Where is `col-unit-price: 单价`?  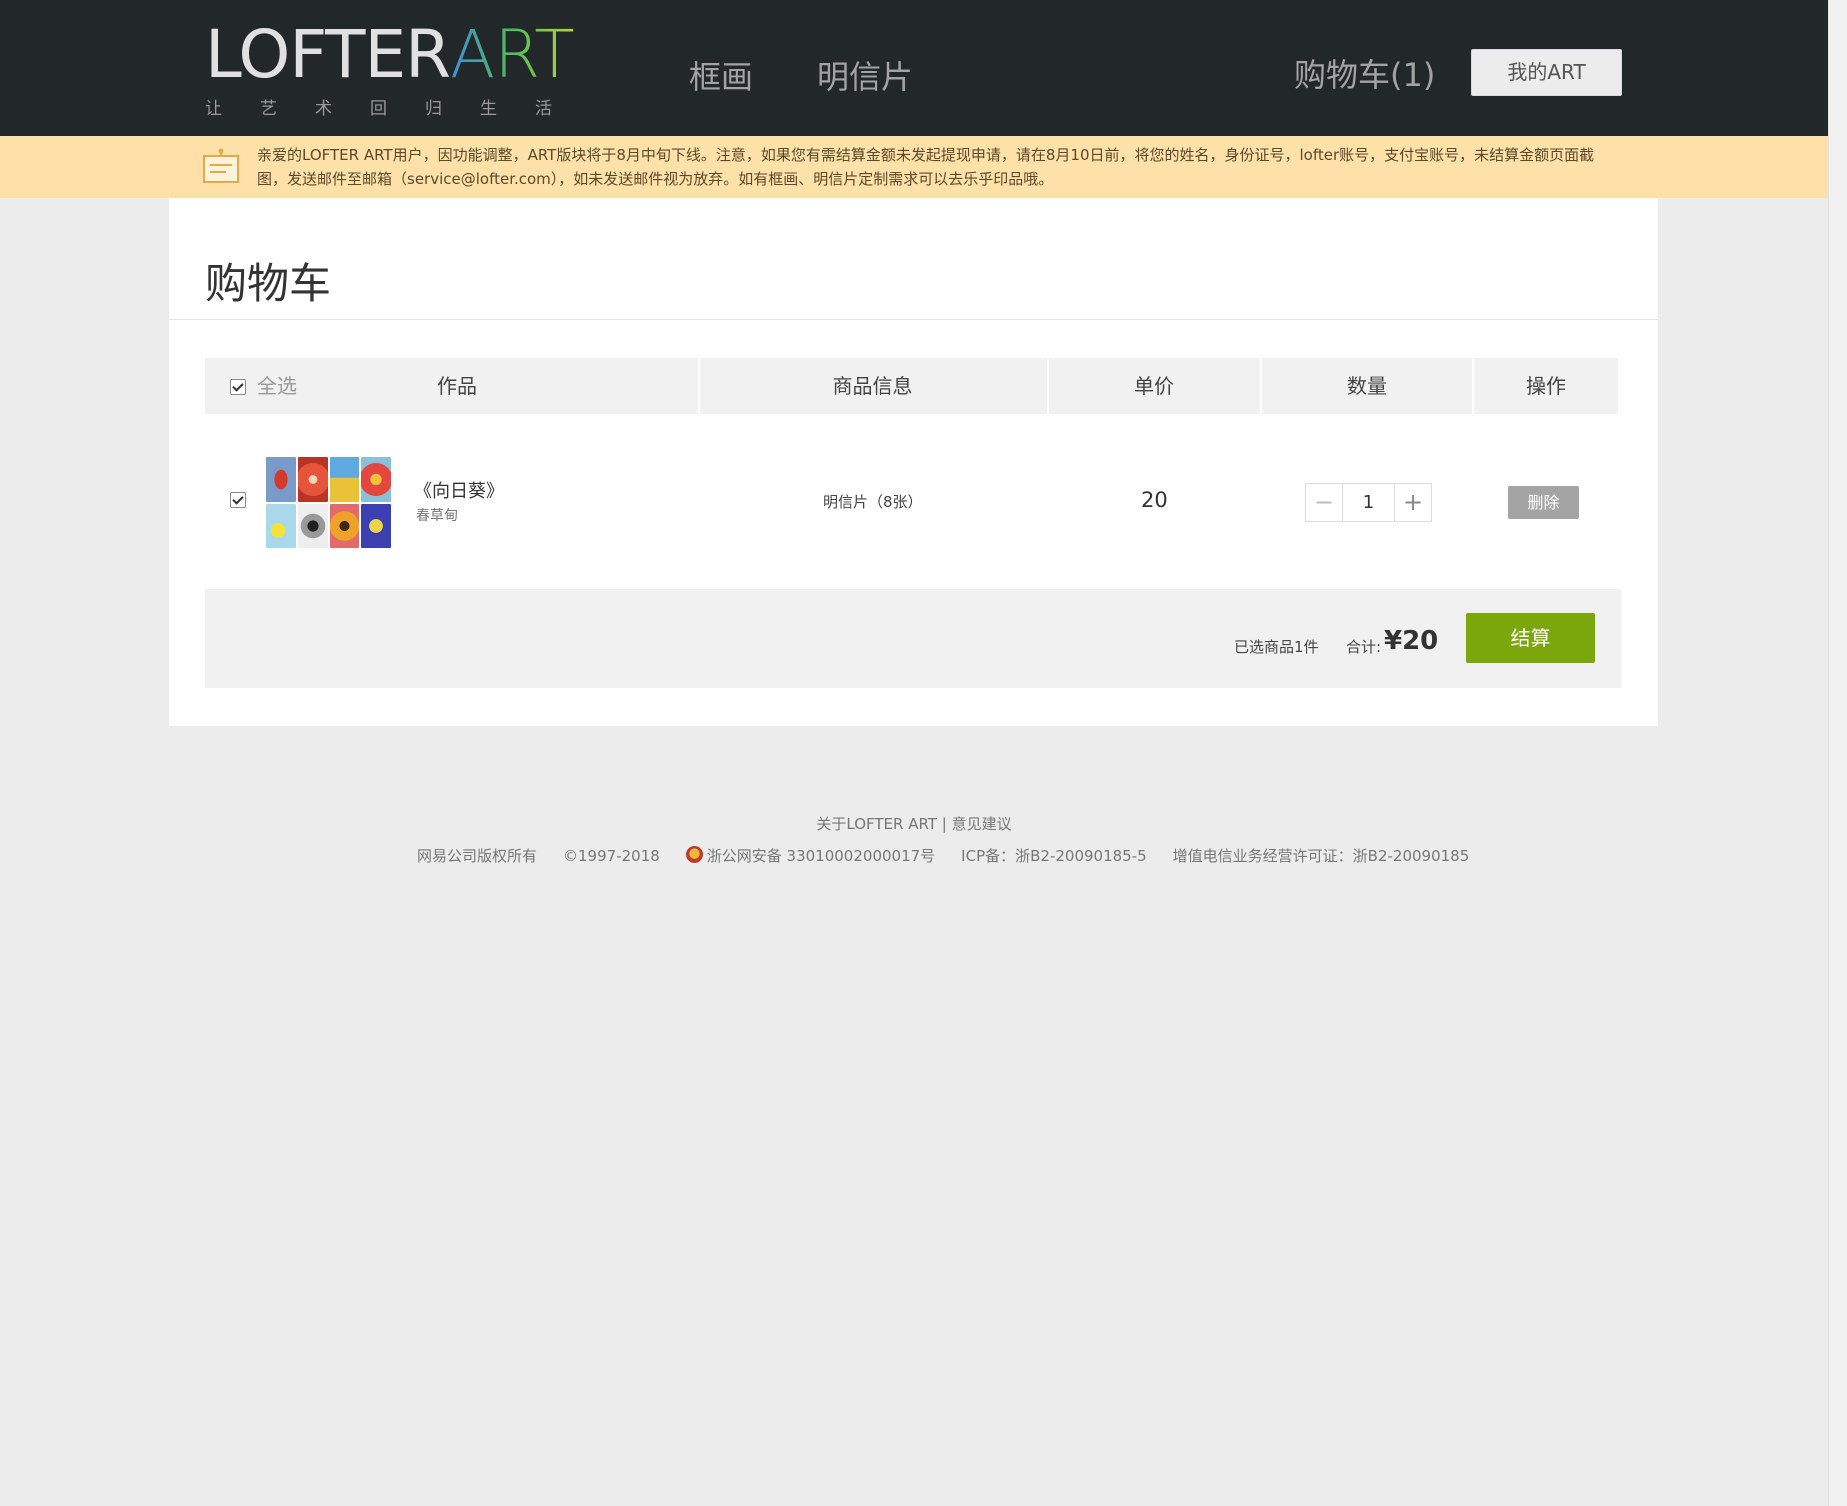 col-unit-price: 单价 is located at coordinates (1154, 386).